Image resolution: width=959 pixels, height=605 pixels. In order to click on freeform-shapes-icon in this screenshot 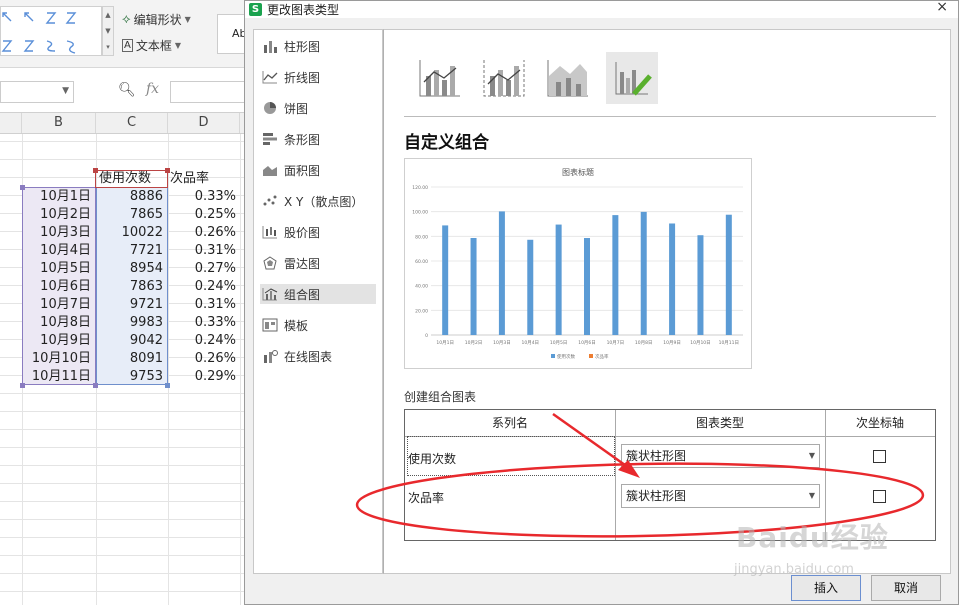, I will do `click(39, 33)`.